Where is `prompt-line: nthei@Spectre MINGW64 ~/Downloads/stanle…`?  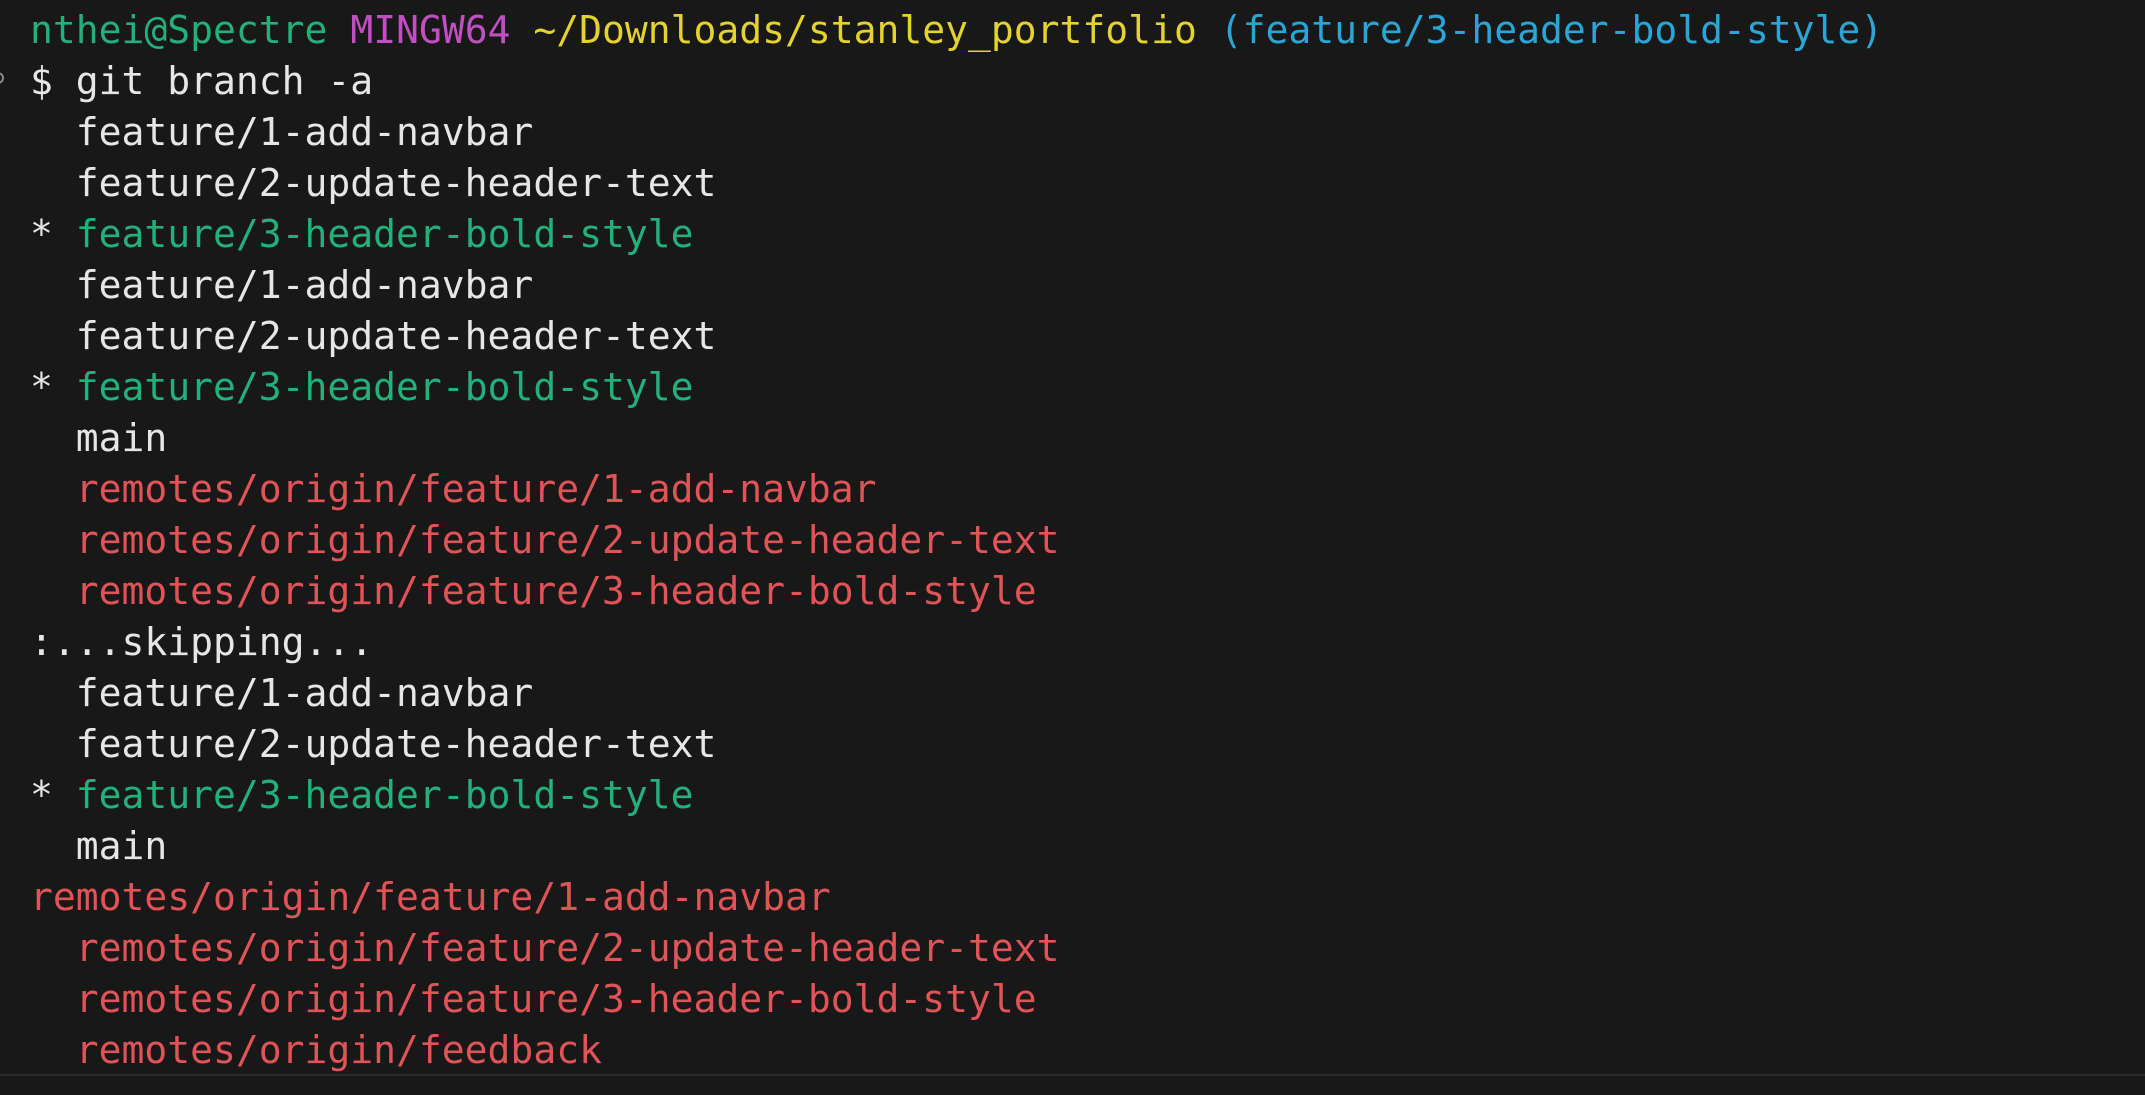
prompt-line: nthei@Spectre MINGW64 ~/Downloads/stanle… is located at coordinates (956, 30).